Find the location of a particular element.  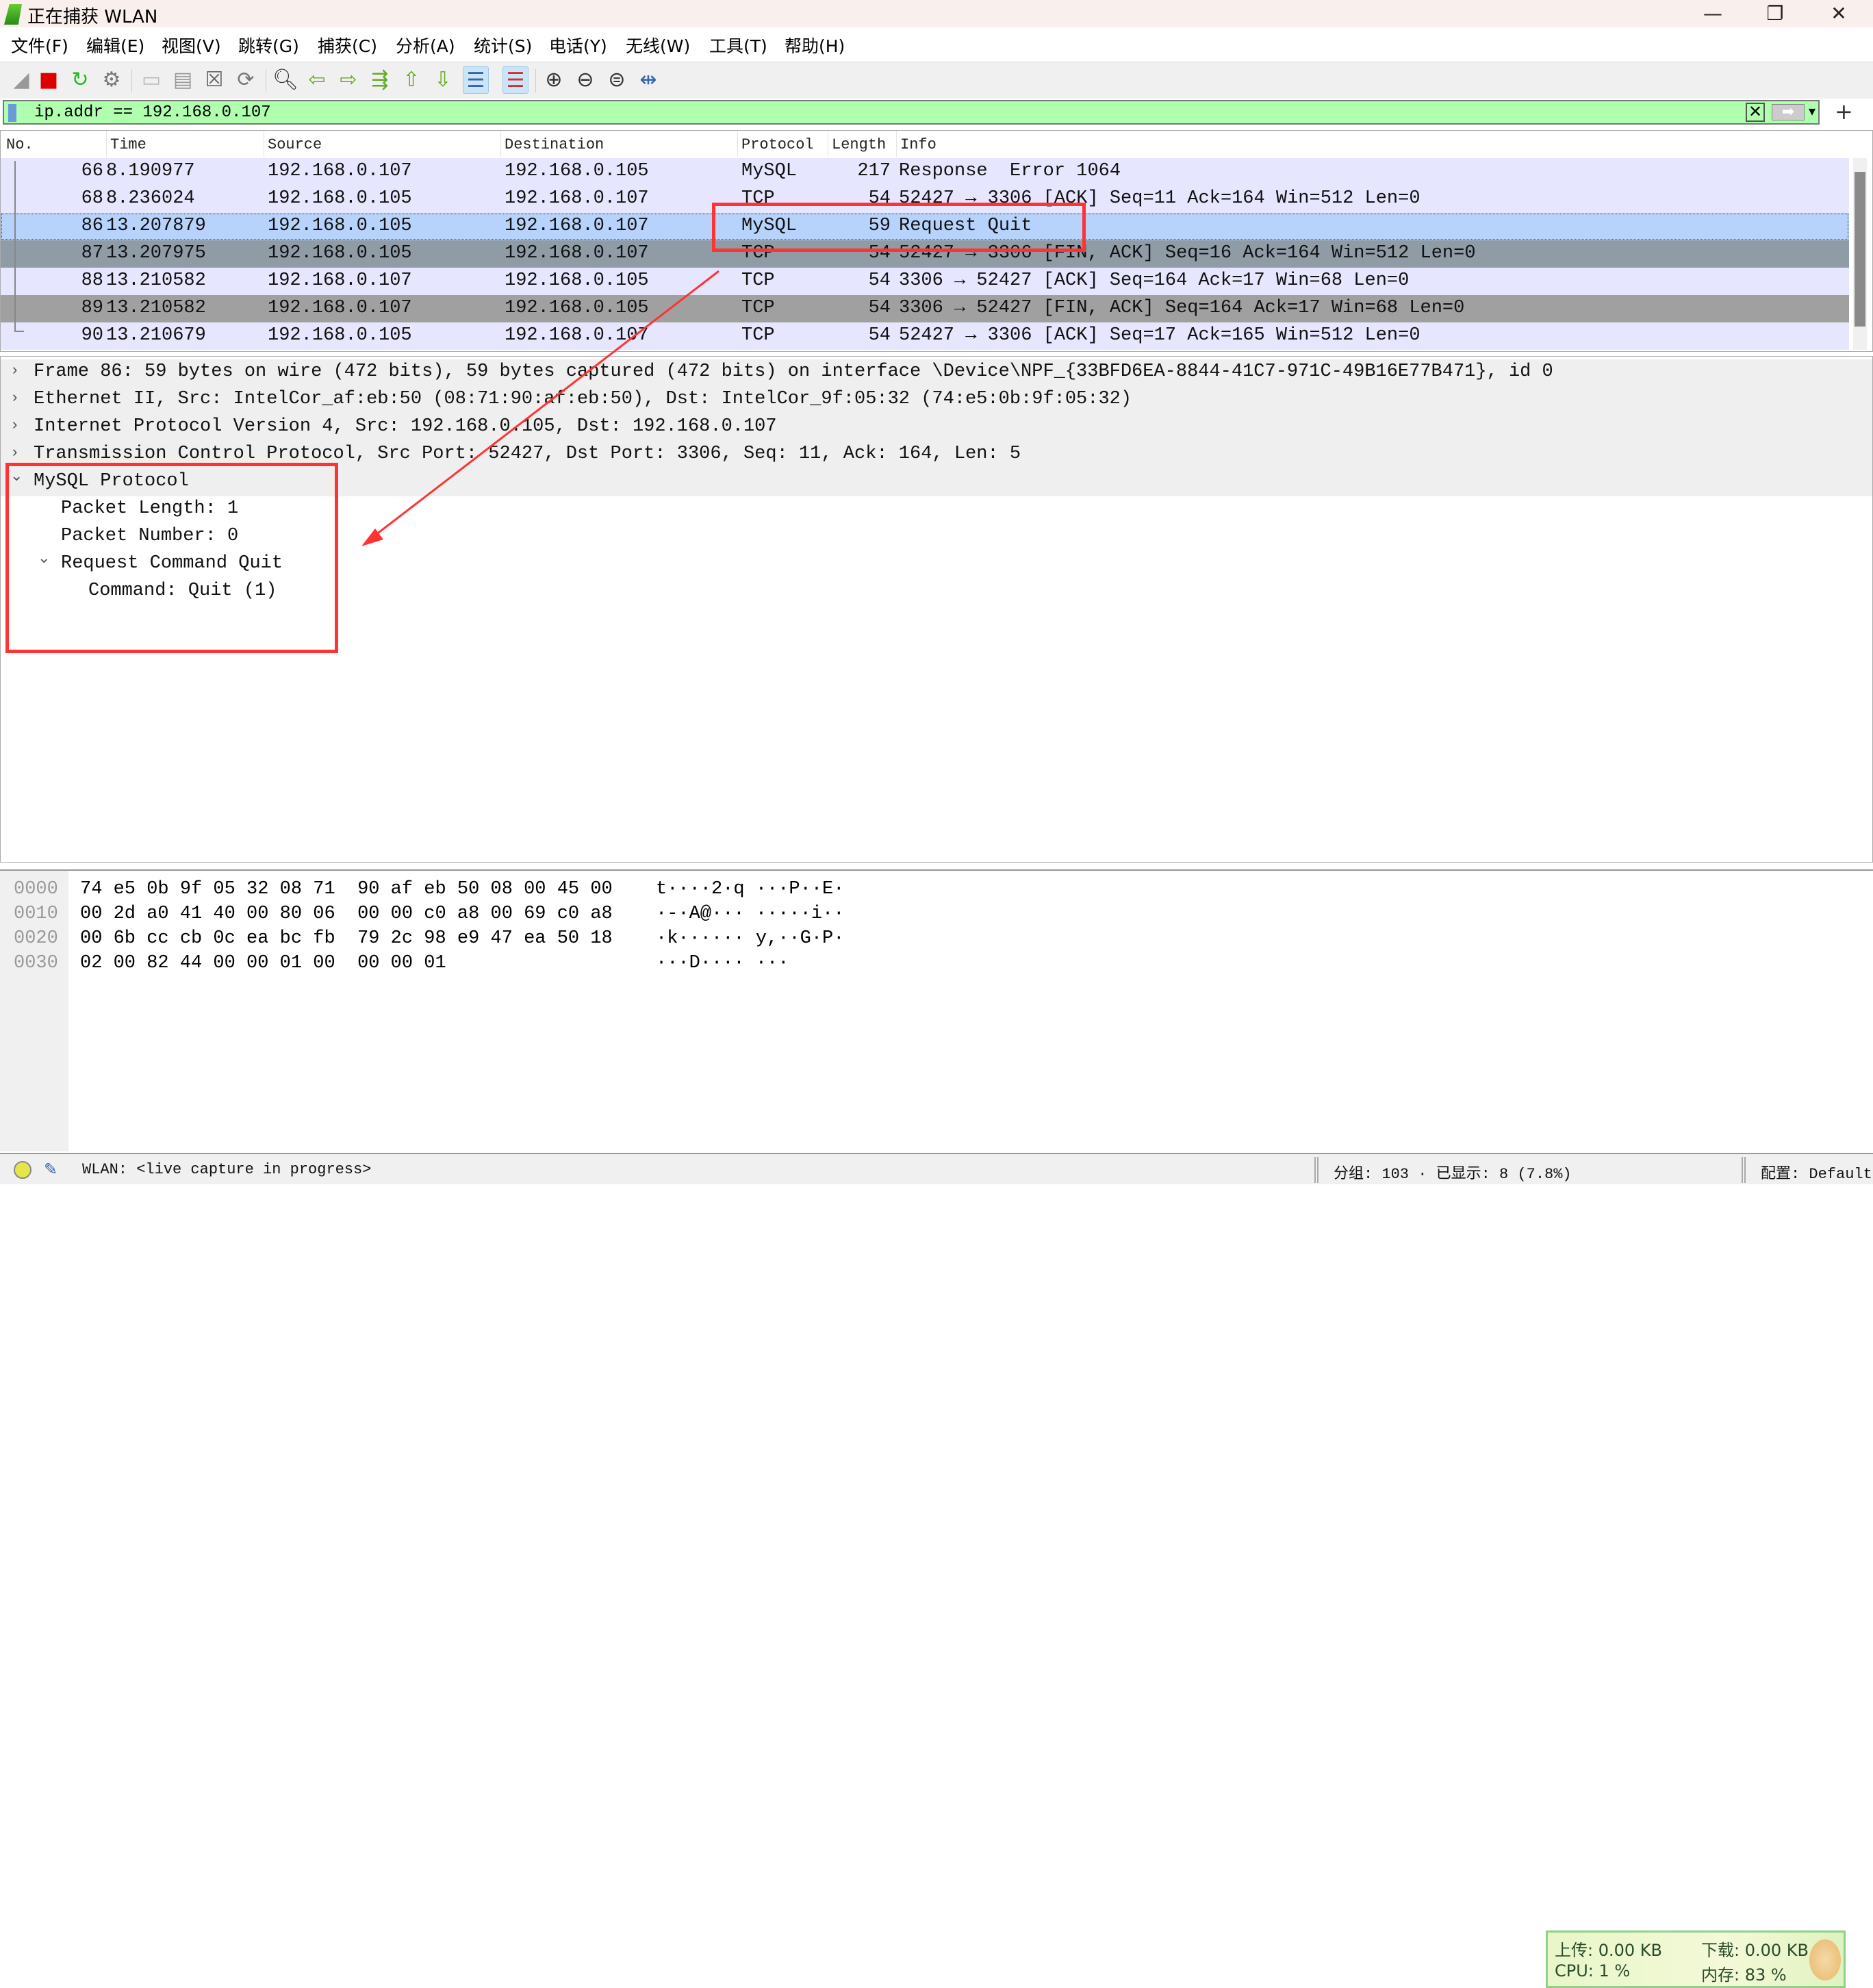

go-to-packet-icon: ⇶ is located at coordinates (380, 80).